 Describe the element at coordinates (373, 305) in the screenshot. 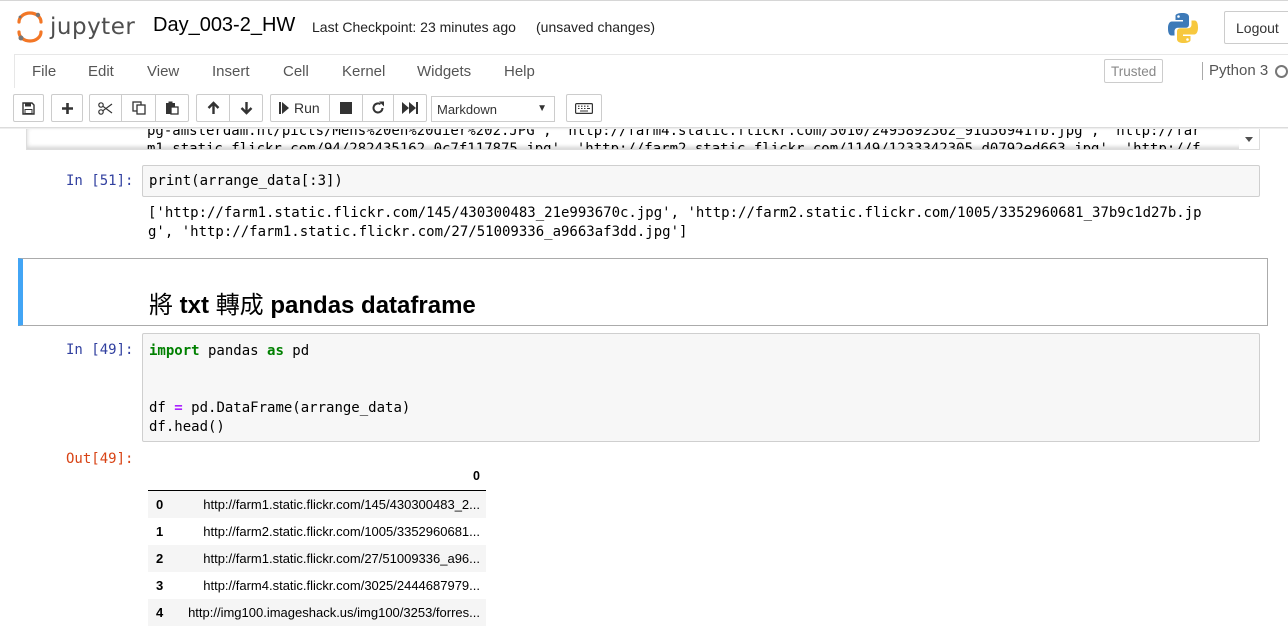

I see `heading-text: pandas dataframe` at that location.